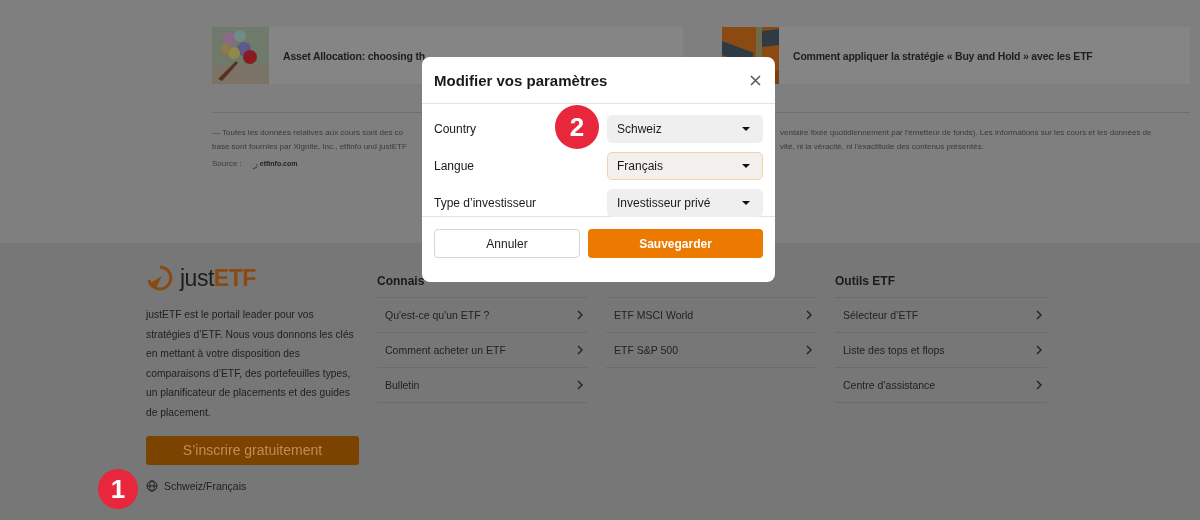  Describe the element at coordinates (482, 385) in the screenshot. I see `footer-link: Bulletin` at that location.